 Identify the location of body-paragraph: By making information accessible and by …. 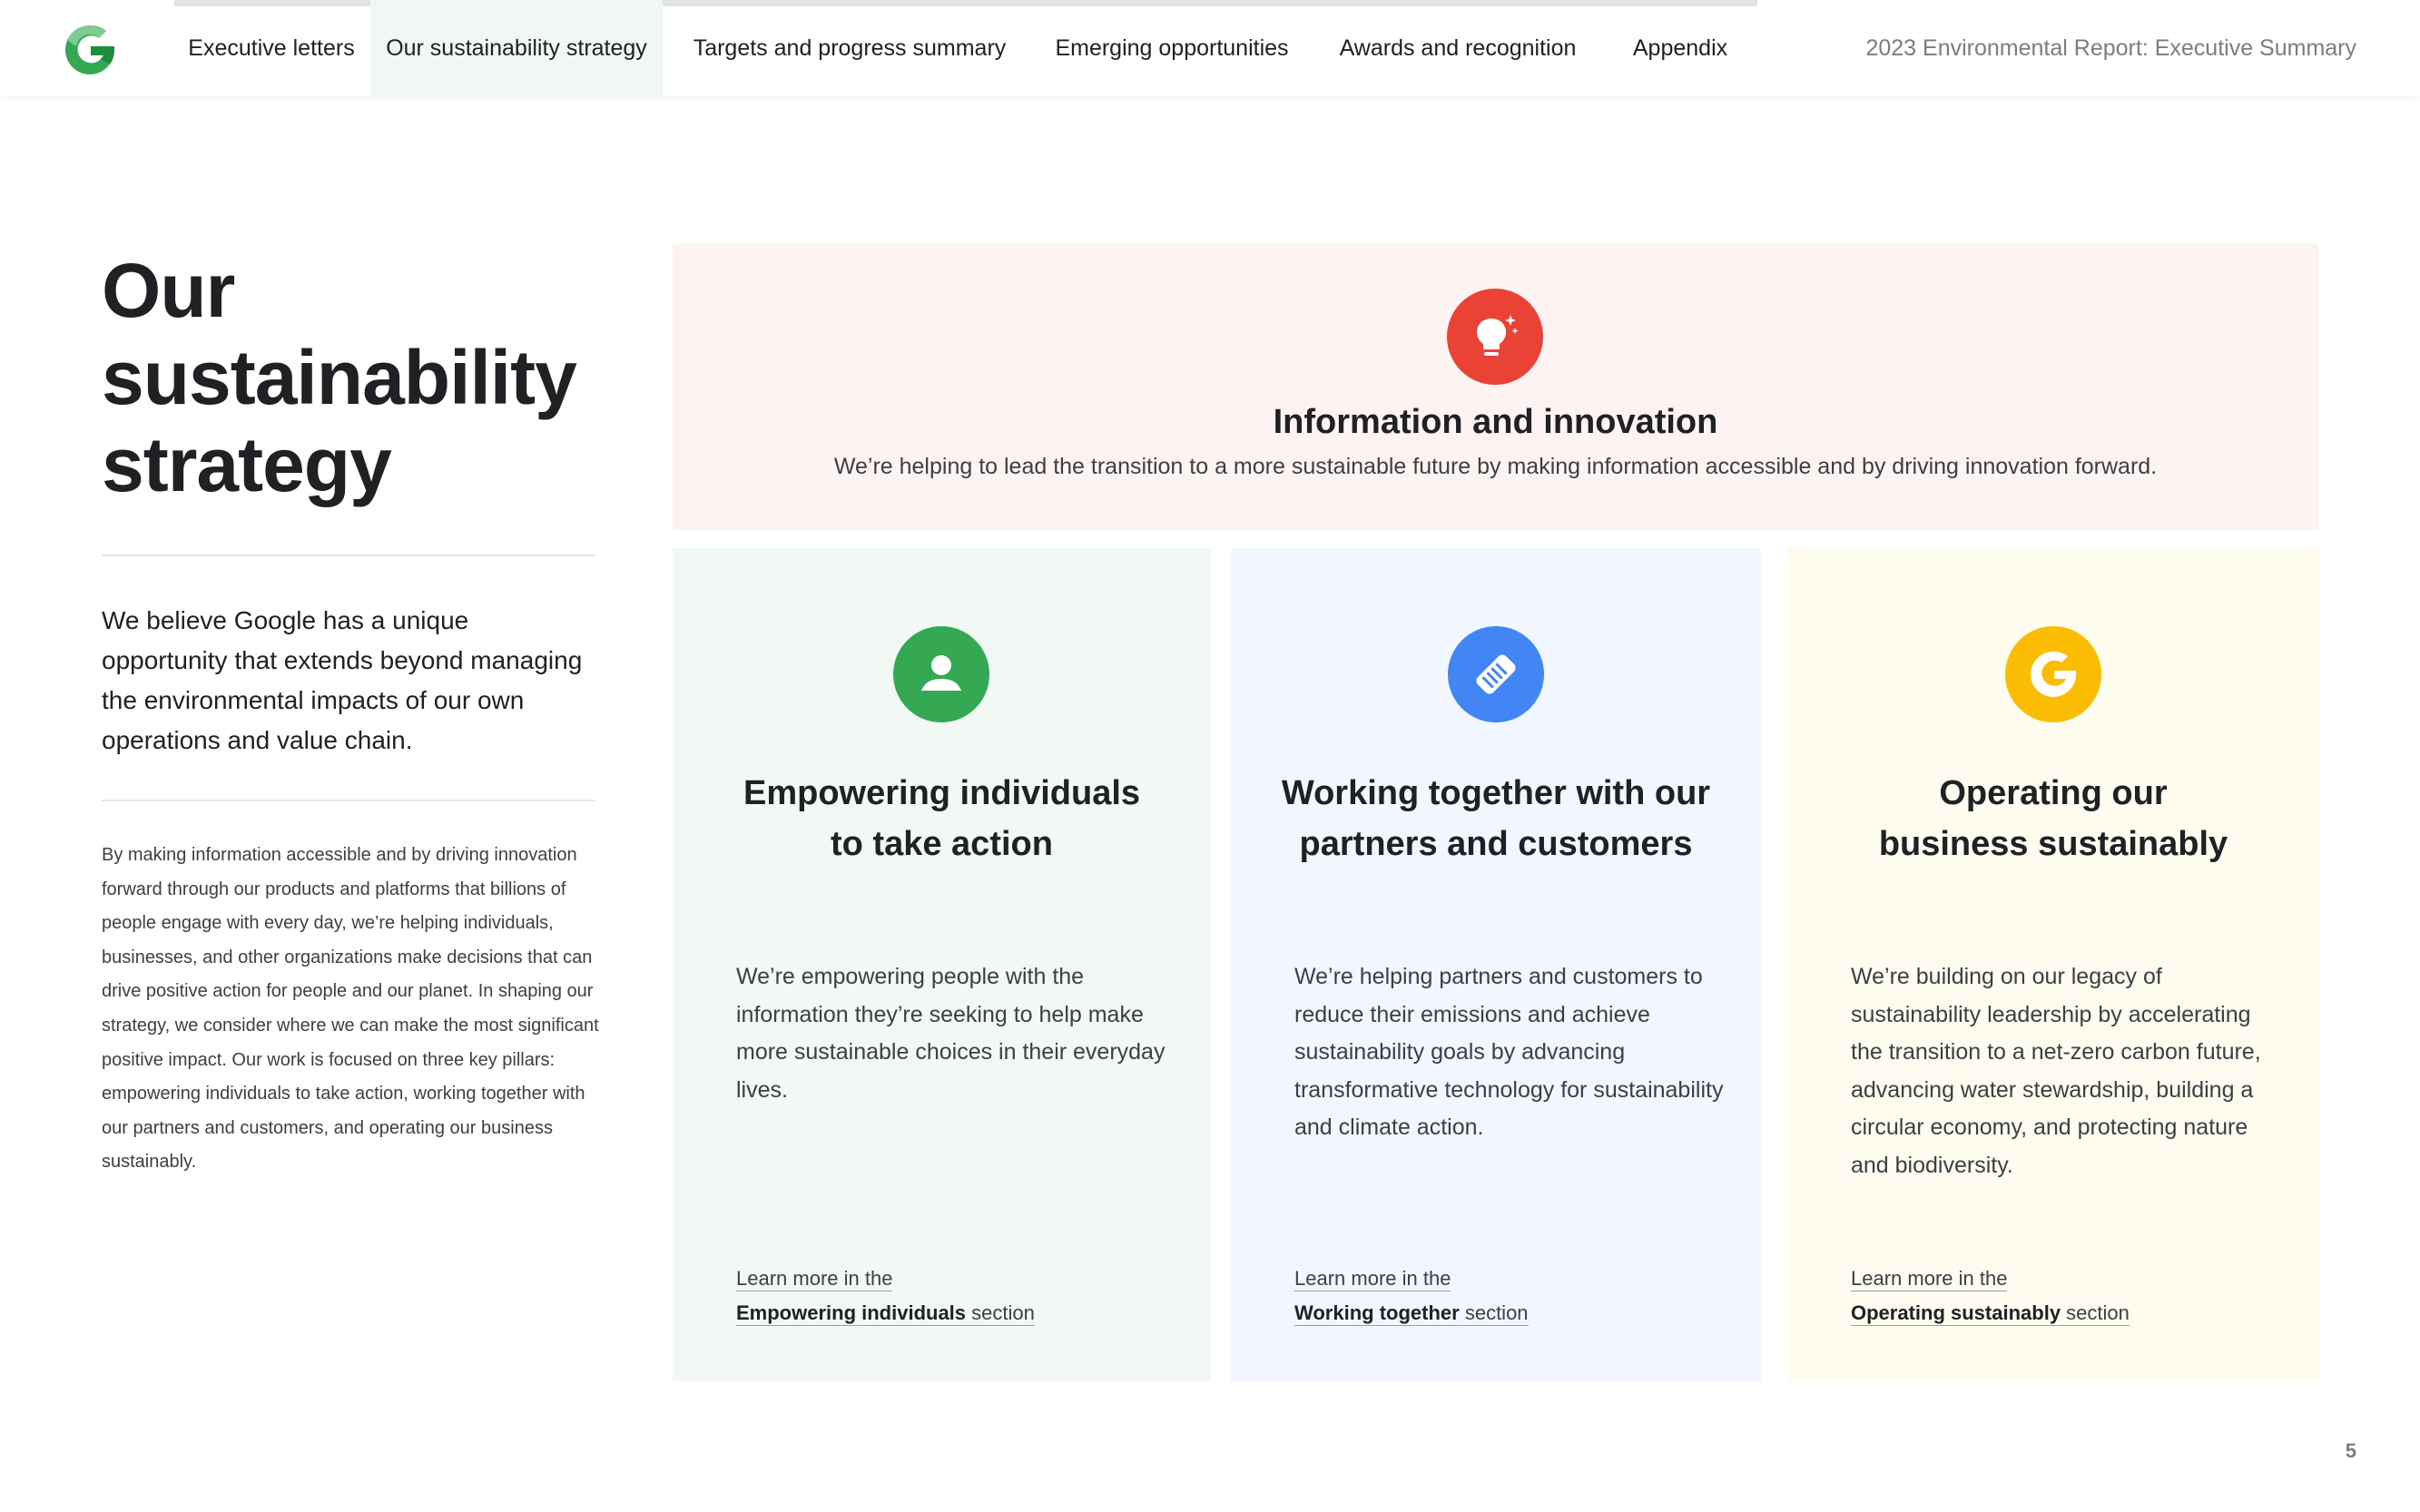
(351, 1009).